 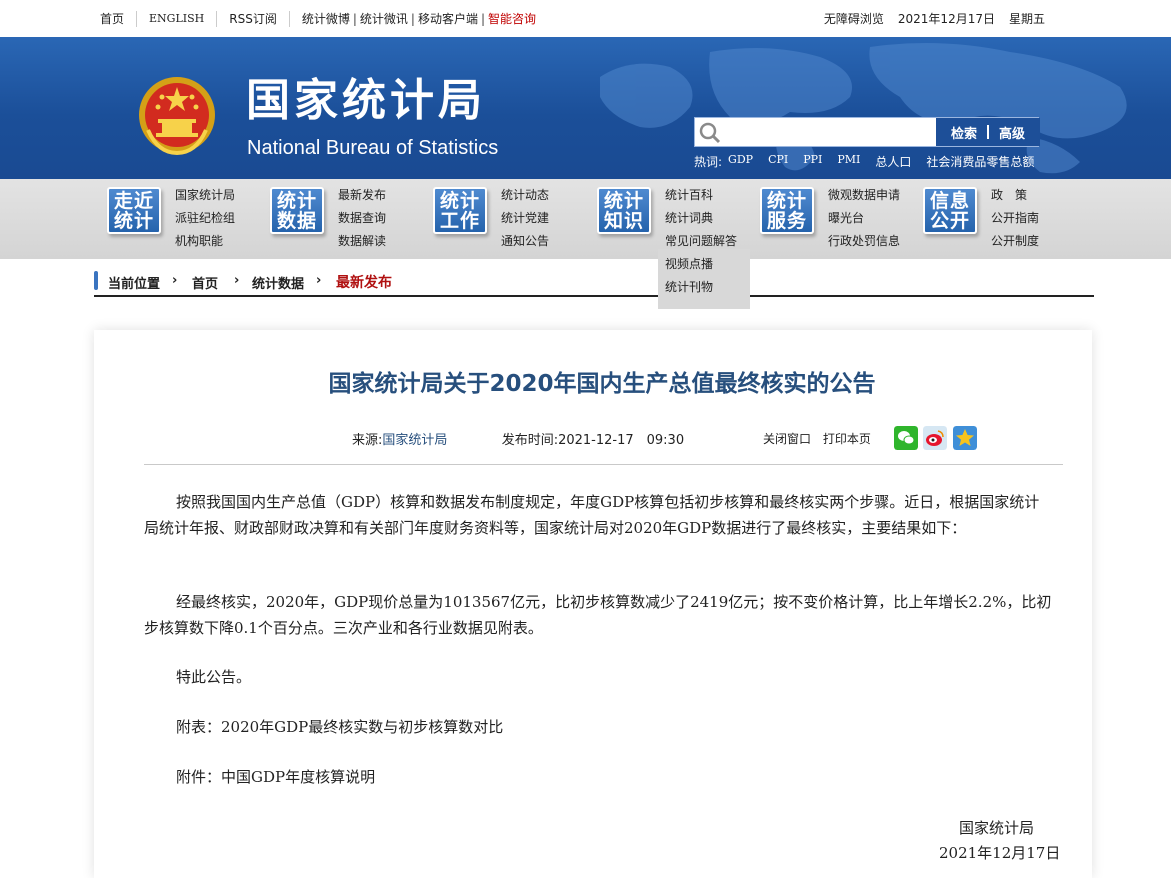 I want to click on print-page-button: 打印本页, so click(x=847, y=439).